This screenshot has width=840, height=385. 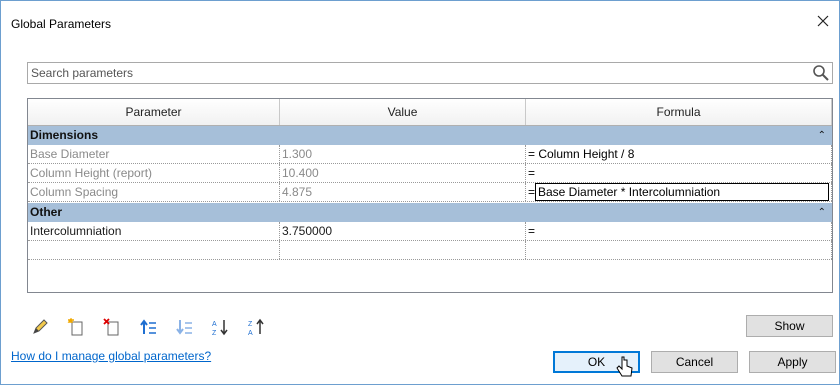 I want to click on show-button: Show, so click(x=789, y=326).